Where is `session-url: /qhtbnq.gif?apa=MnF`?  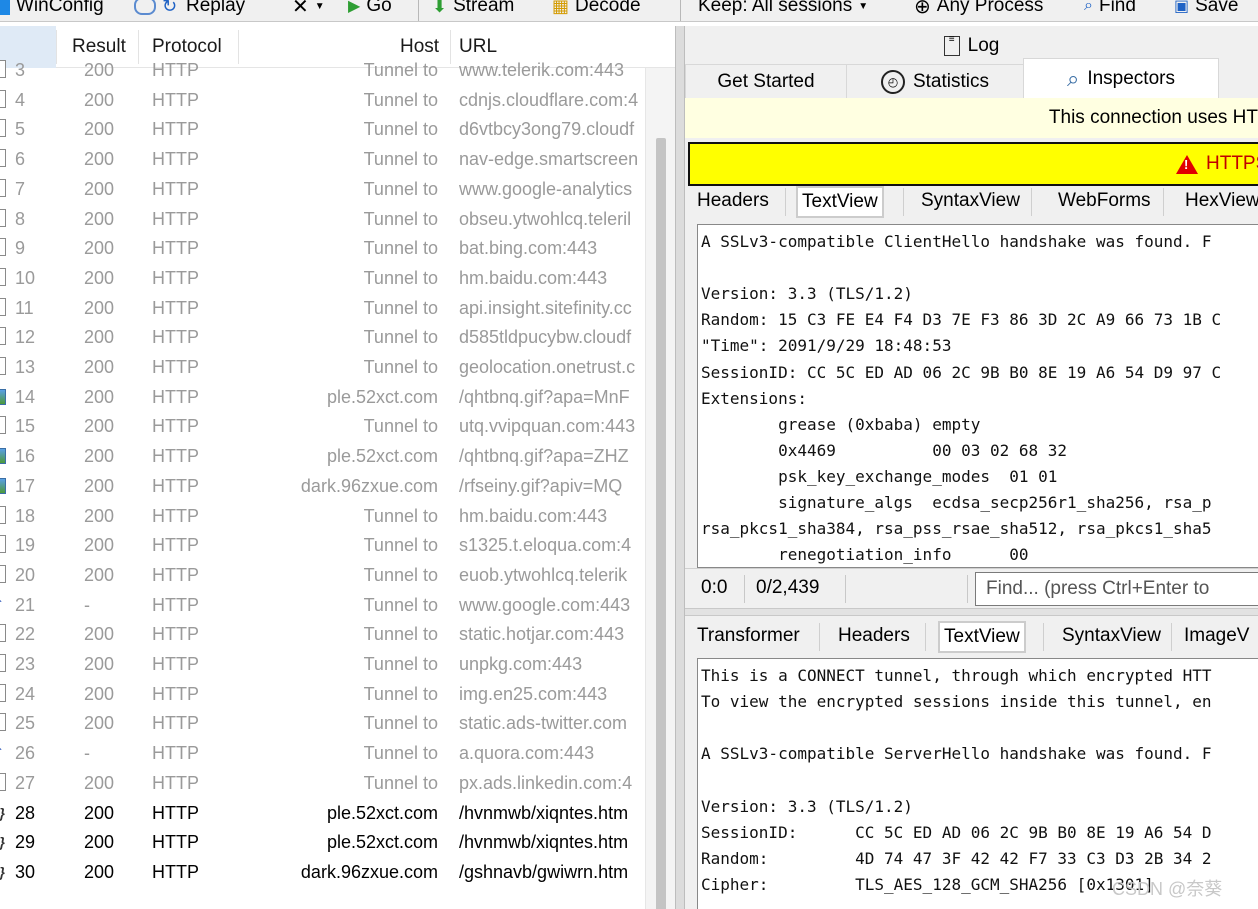
session-url: /qhtbnq.gif?apa=MnF is located at coordinates (544, 396).